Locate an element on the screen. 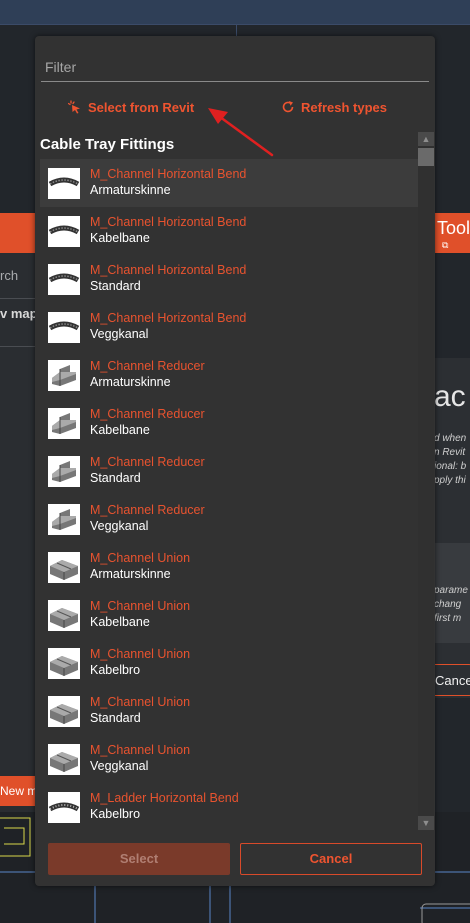 The image size is (470, 923). list-item: M_Channel Reducer Armaturskinne is located at coordinates (229, 375).